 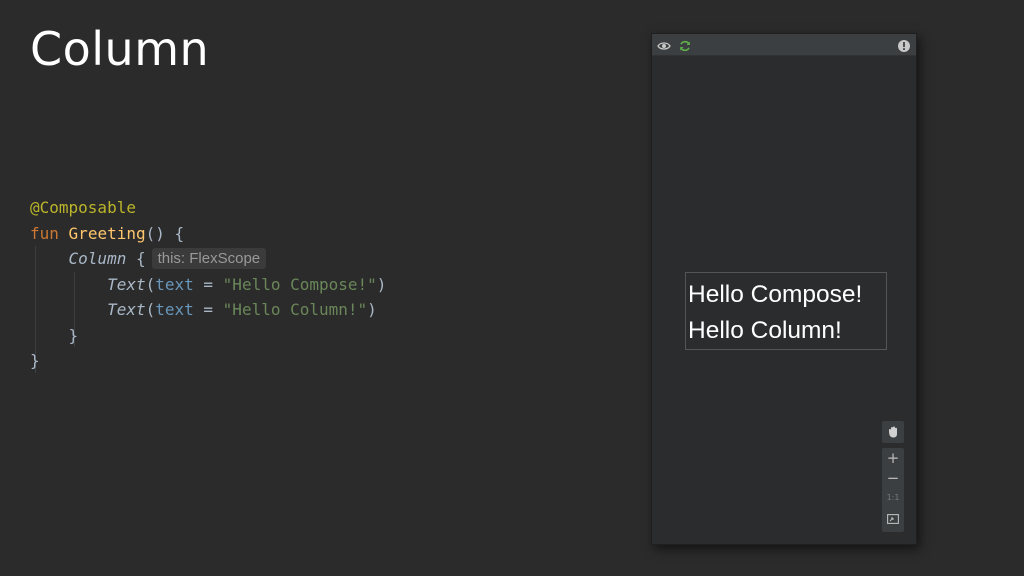 I want to click on pan-button, so click(x=893, y=432).